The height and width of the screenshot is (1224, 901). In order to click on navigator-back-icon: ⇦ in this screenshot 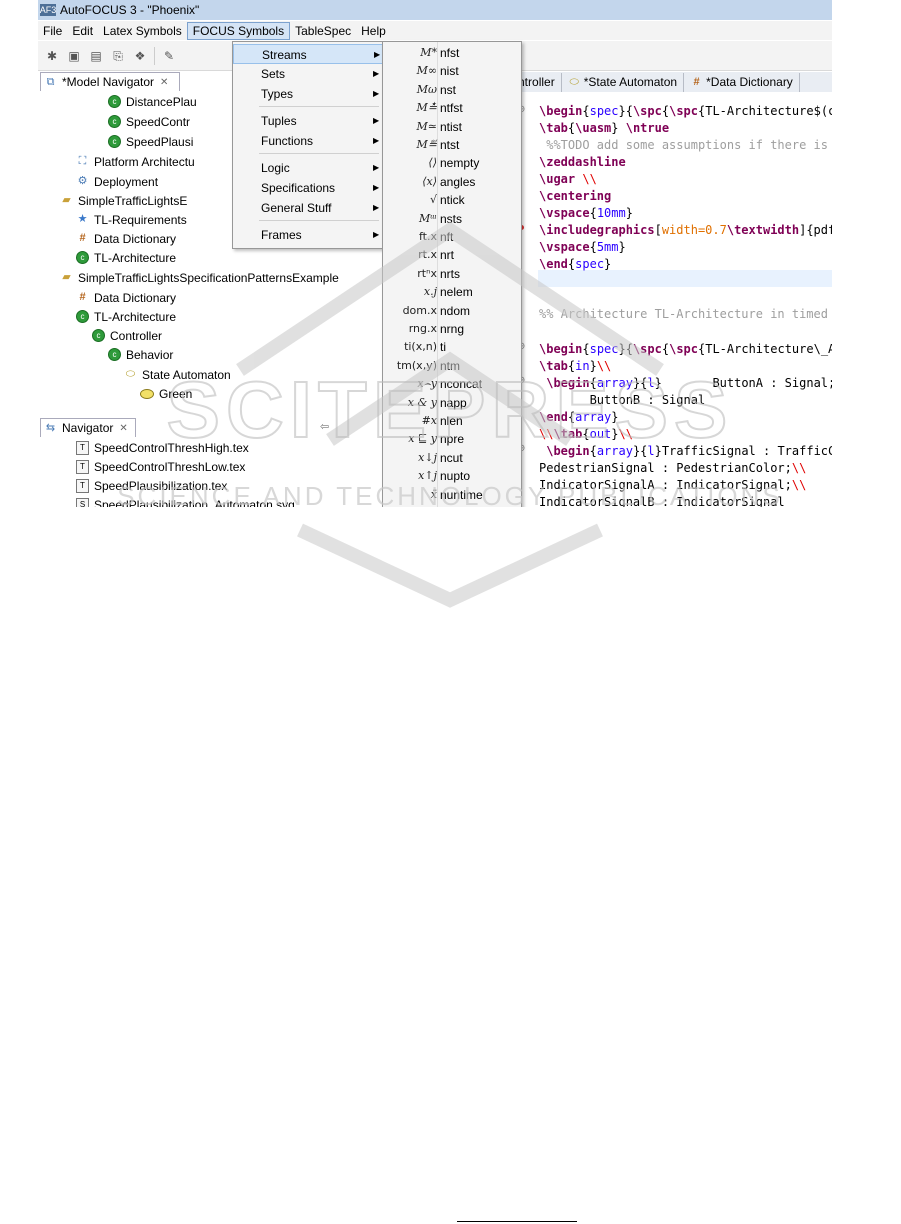, I will do `click(324, 426)`.